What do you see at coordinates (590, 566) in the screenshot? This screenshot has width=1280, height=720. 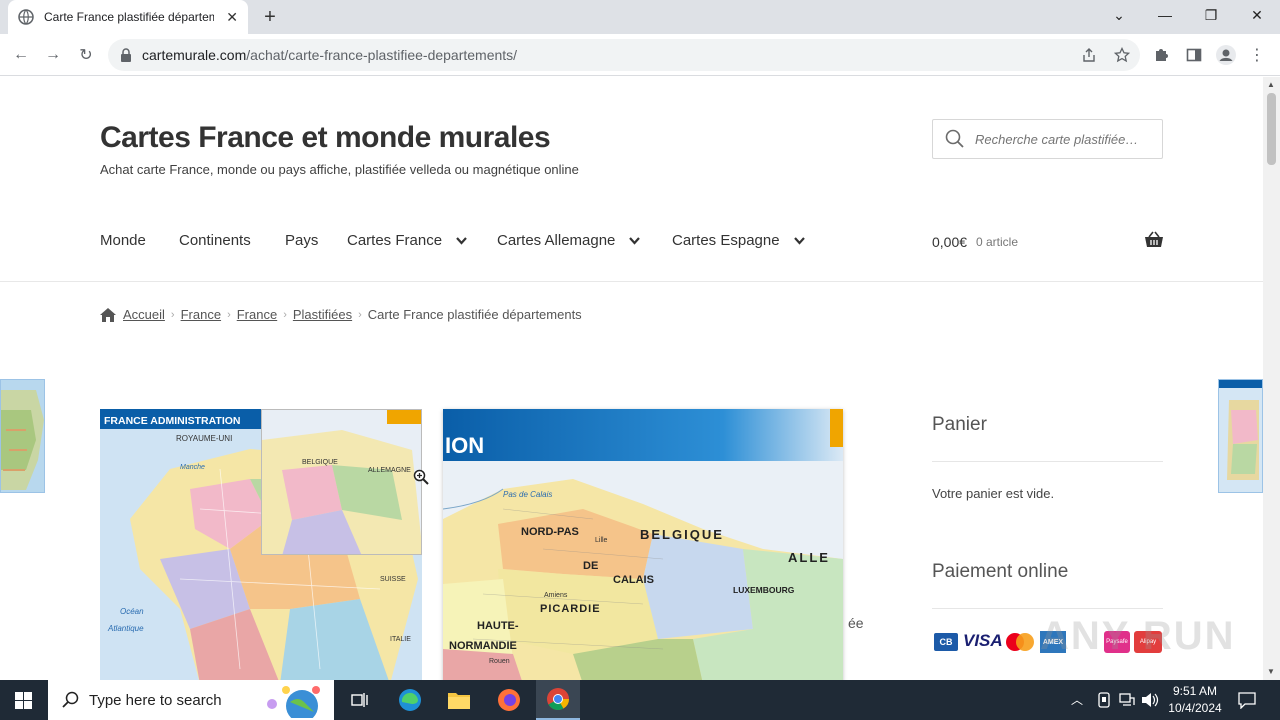 I see `zoom-label-de: DE` at bounding box center [590, 566].